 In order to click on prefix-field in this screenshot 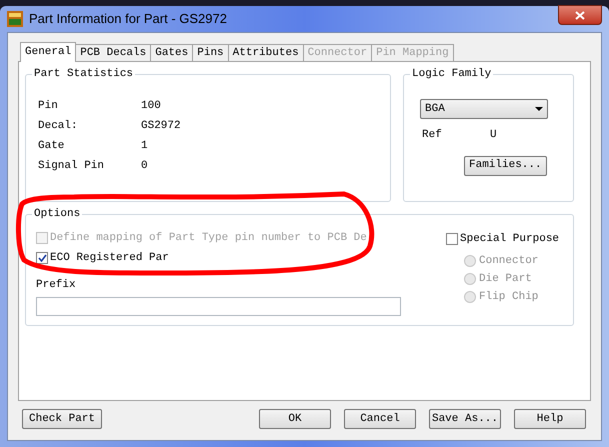, I will do `click(218, 306)`.